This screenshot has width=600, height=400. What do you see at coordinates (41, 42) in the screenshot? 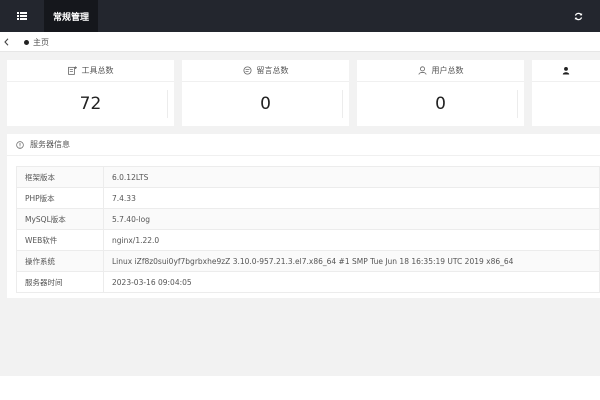
I see `tab-home-label: 主页` at bounding box center [41, 42].